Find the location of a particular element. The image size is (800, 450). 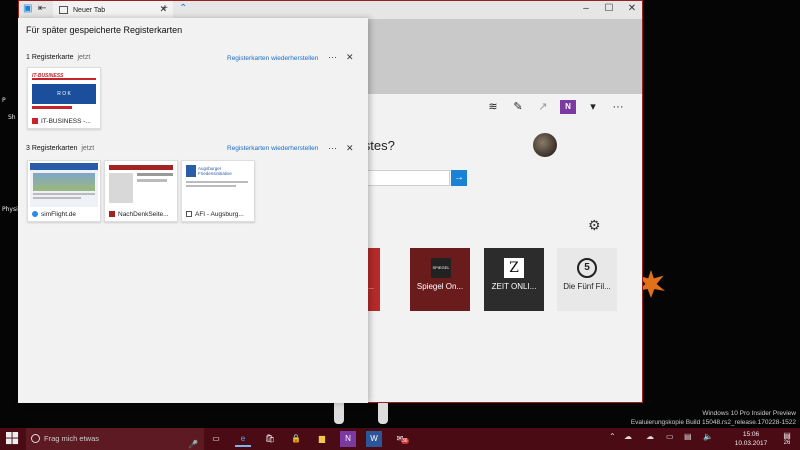

clock-date: 10.03.2017 is located at coordinates (751, 443).